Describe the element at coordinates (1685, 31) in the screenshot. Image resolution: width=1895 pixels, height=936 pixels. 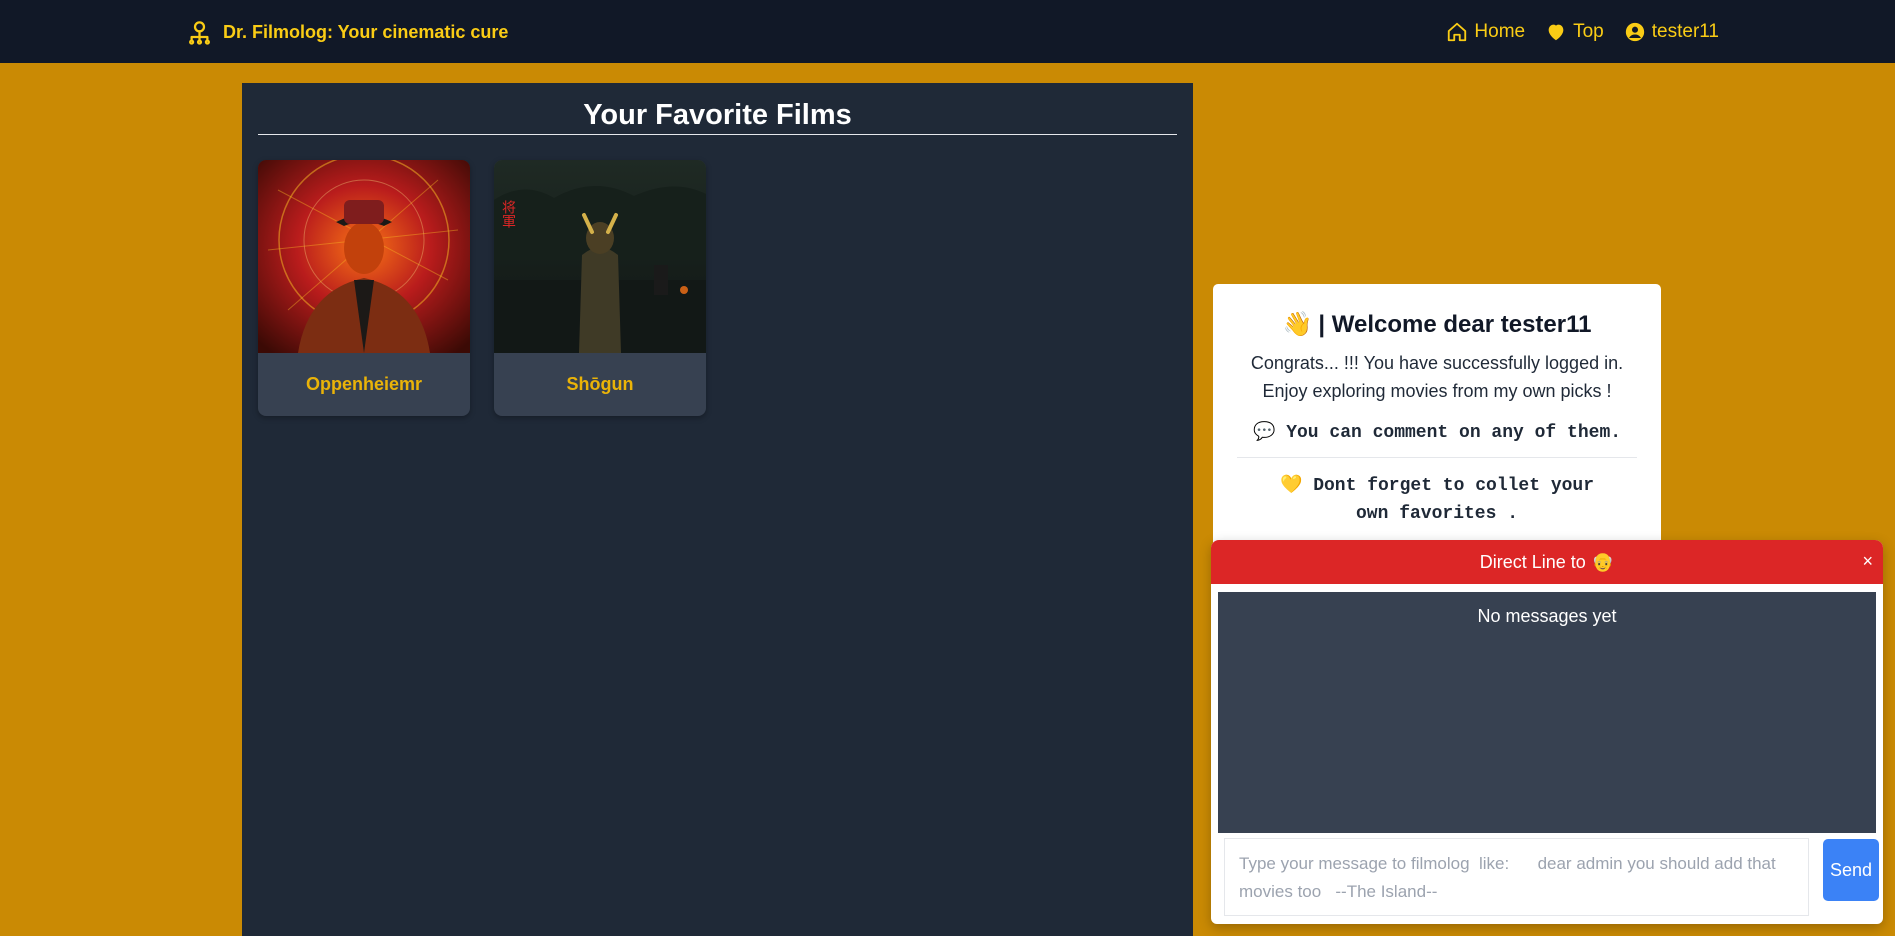
I see `nav-user-label: tester11` at that location.